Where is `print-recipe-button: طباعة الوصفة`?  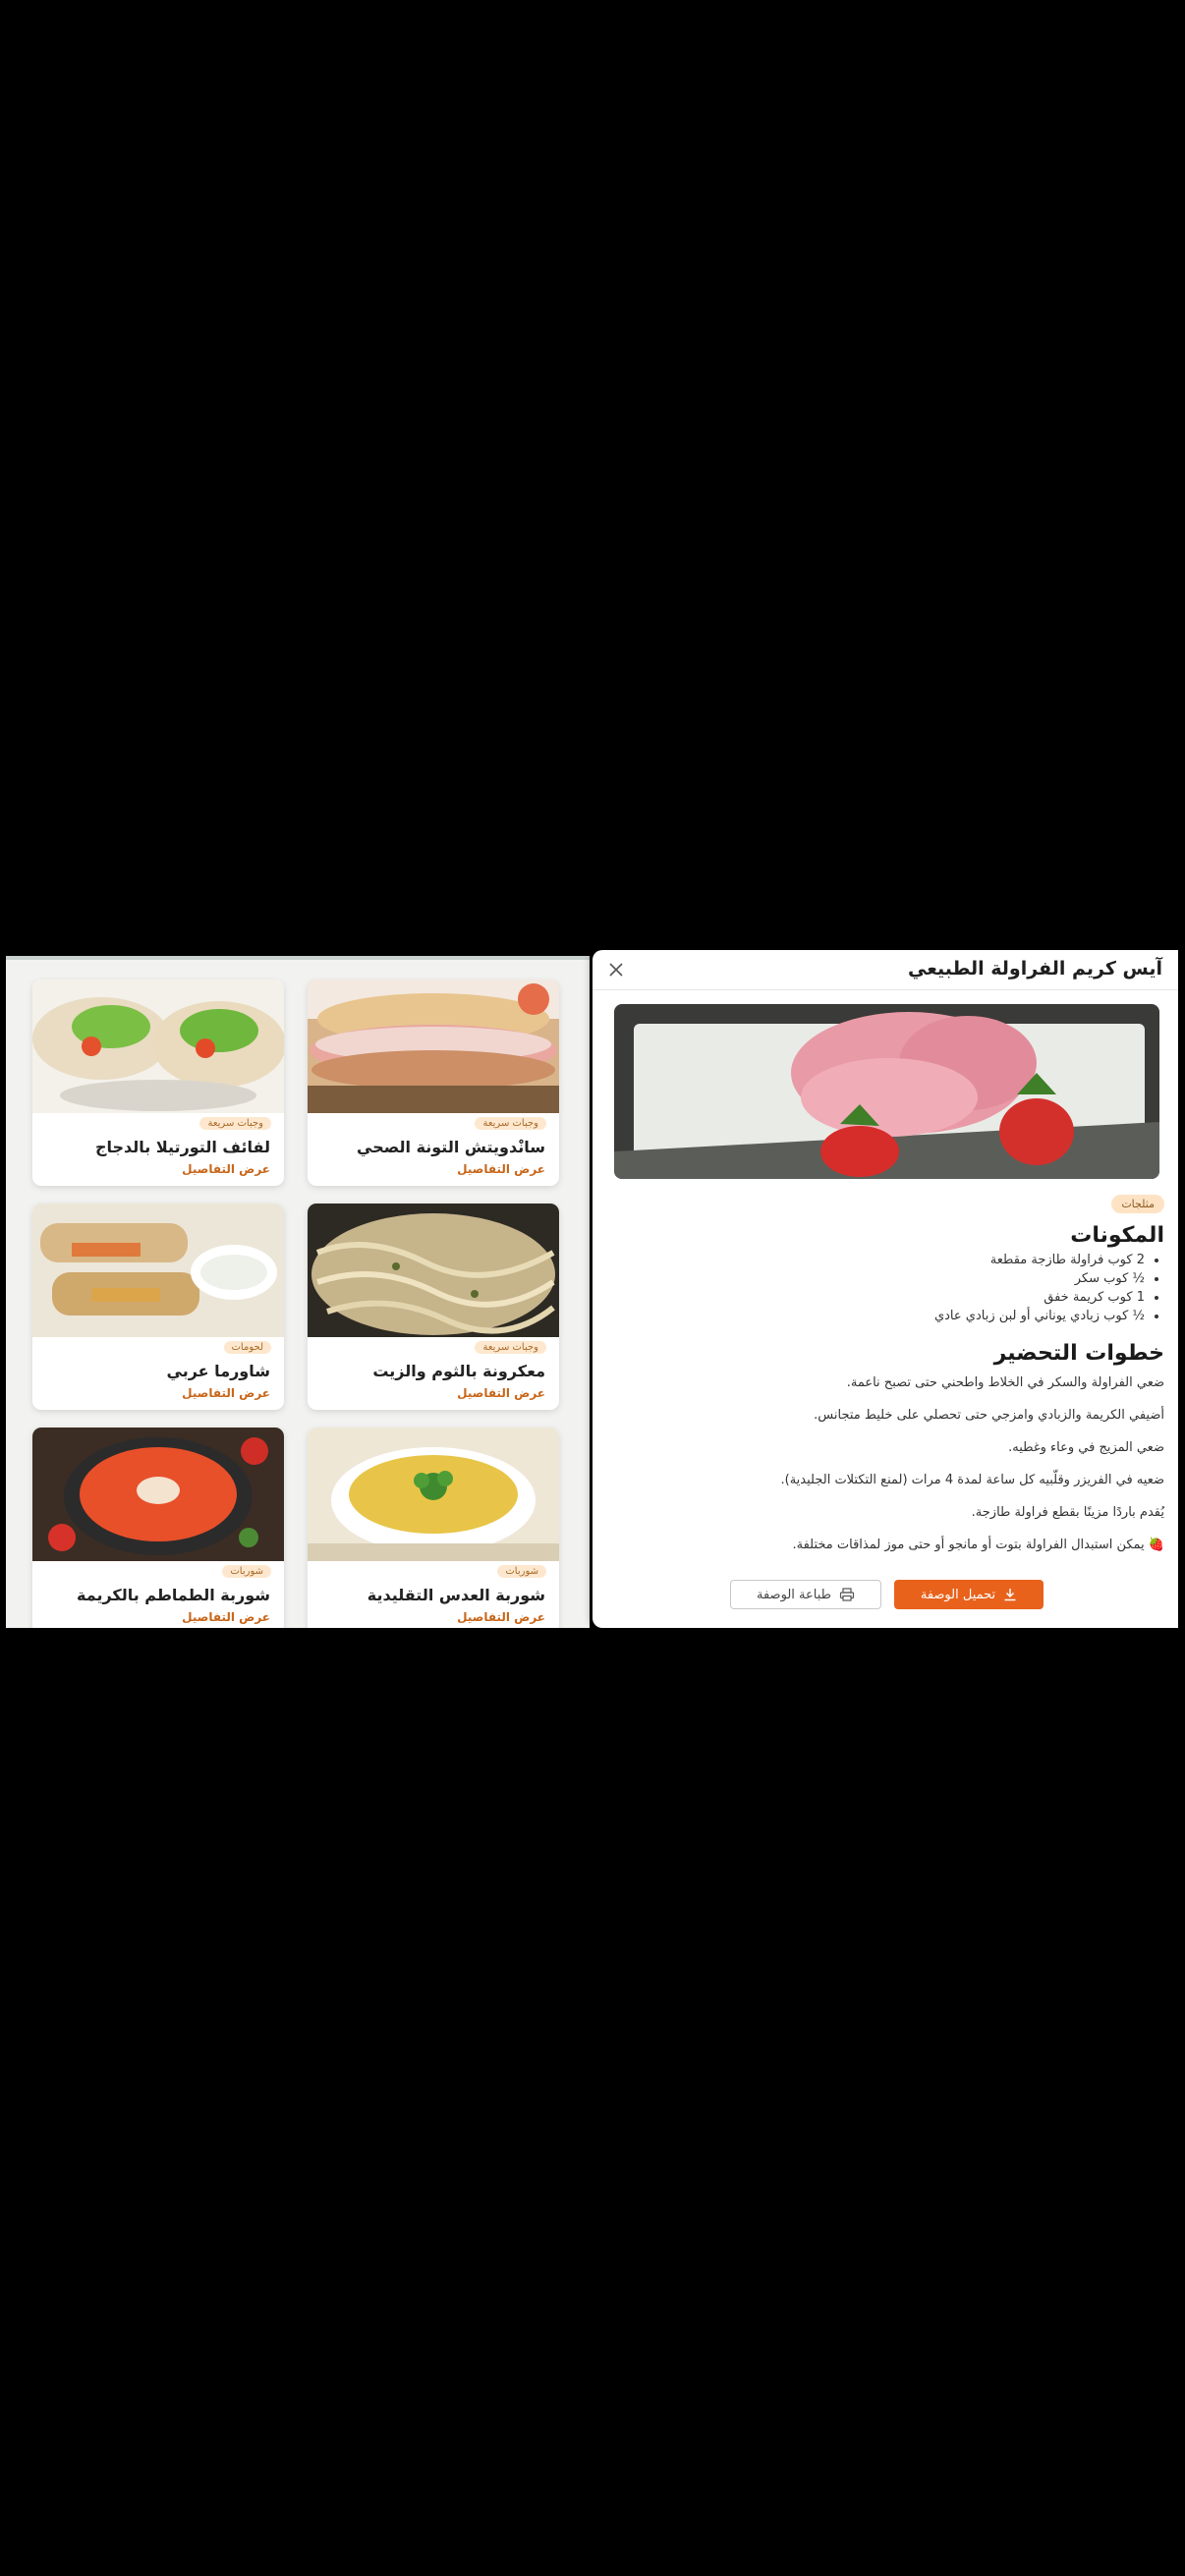
print-recipe-button: طباعة الوصفة is located at coordinates (806, 1594).